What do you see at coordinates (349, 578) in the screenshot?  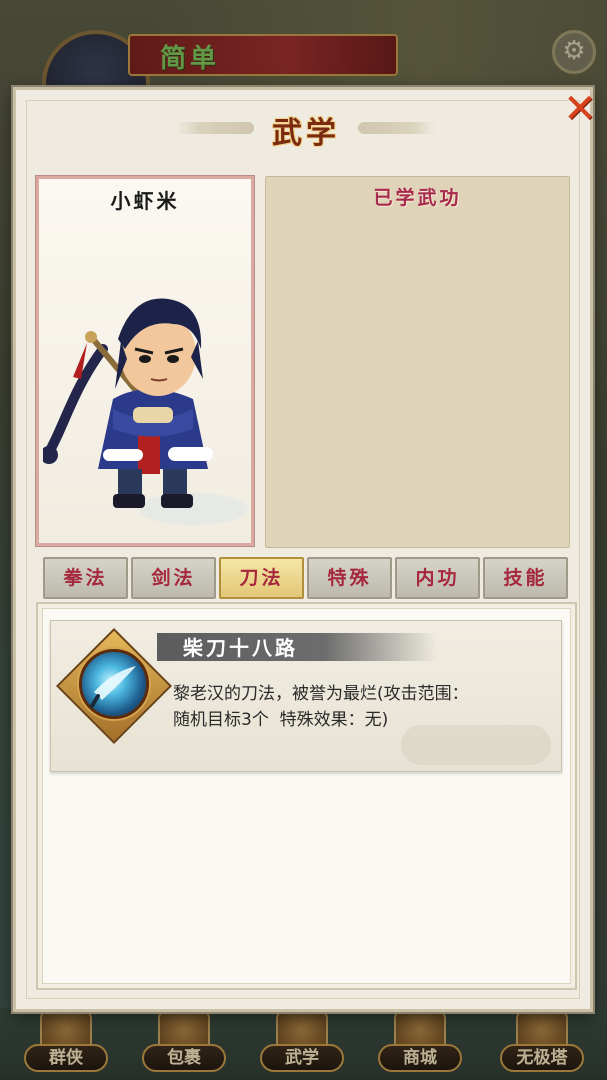 I see `tab-special: 特殊` at bounding box center [349, 578].